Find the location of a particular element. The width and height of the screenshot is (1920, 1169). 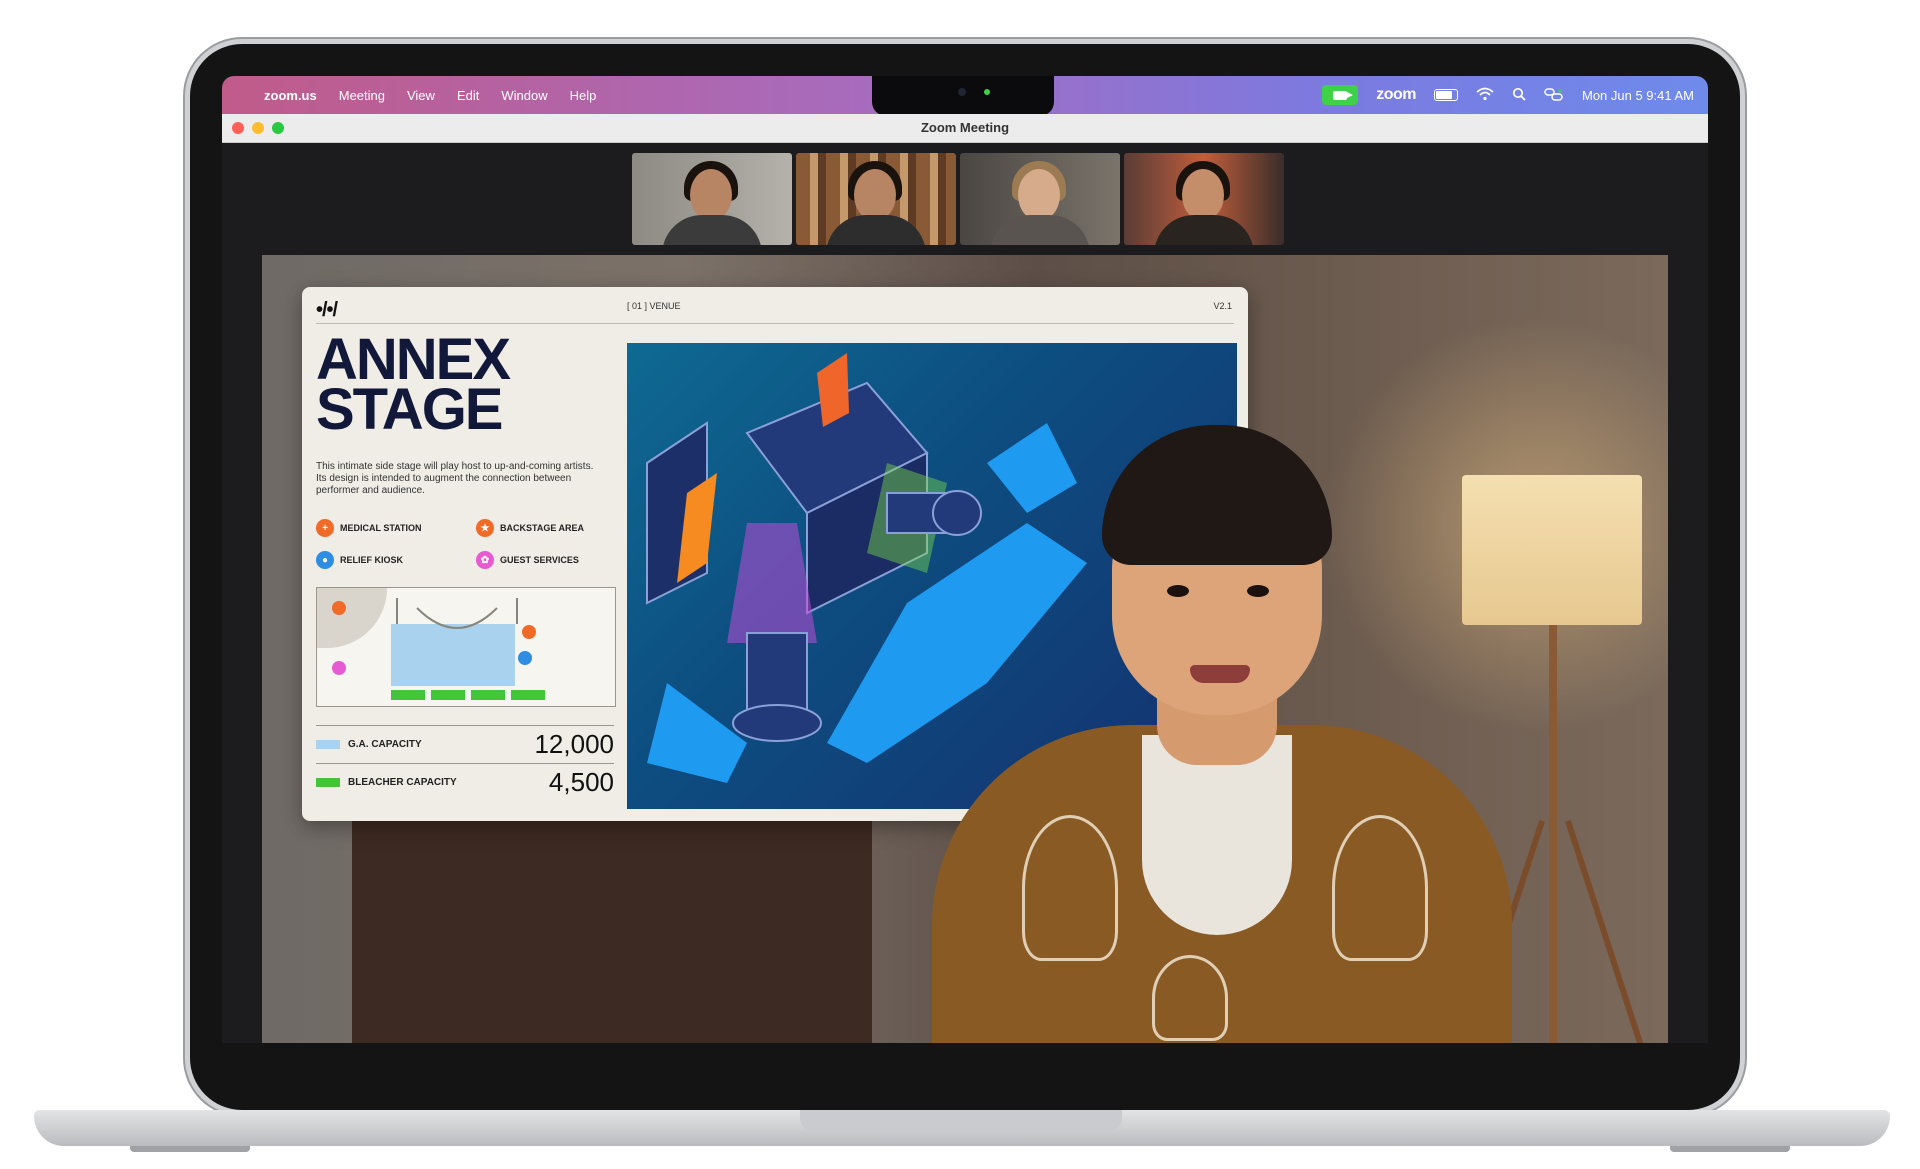

legend-item: + MEDICAL STATION is located at coordinates (396, 528).